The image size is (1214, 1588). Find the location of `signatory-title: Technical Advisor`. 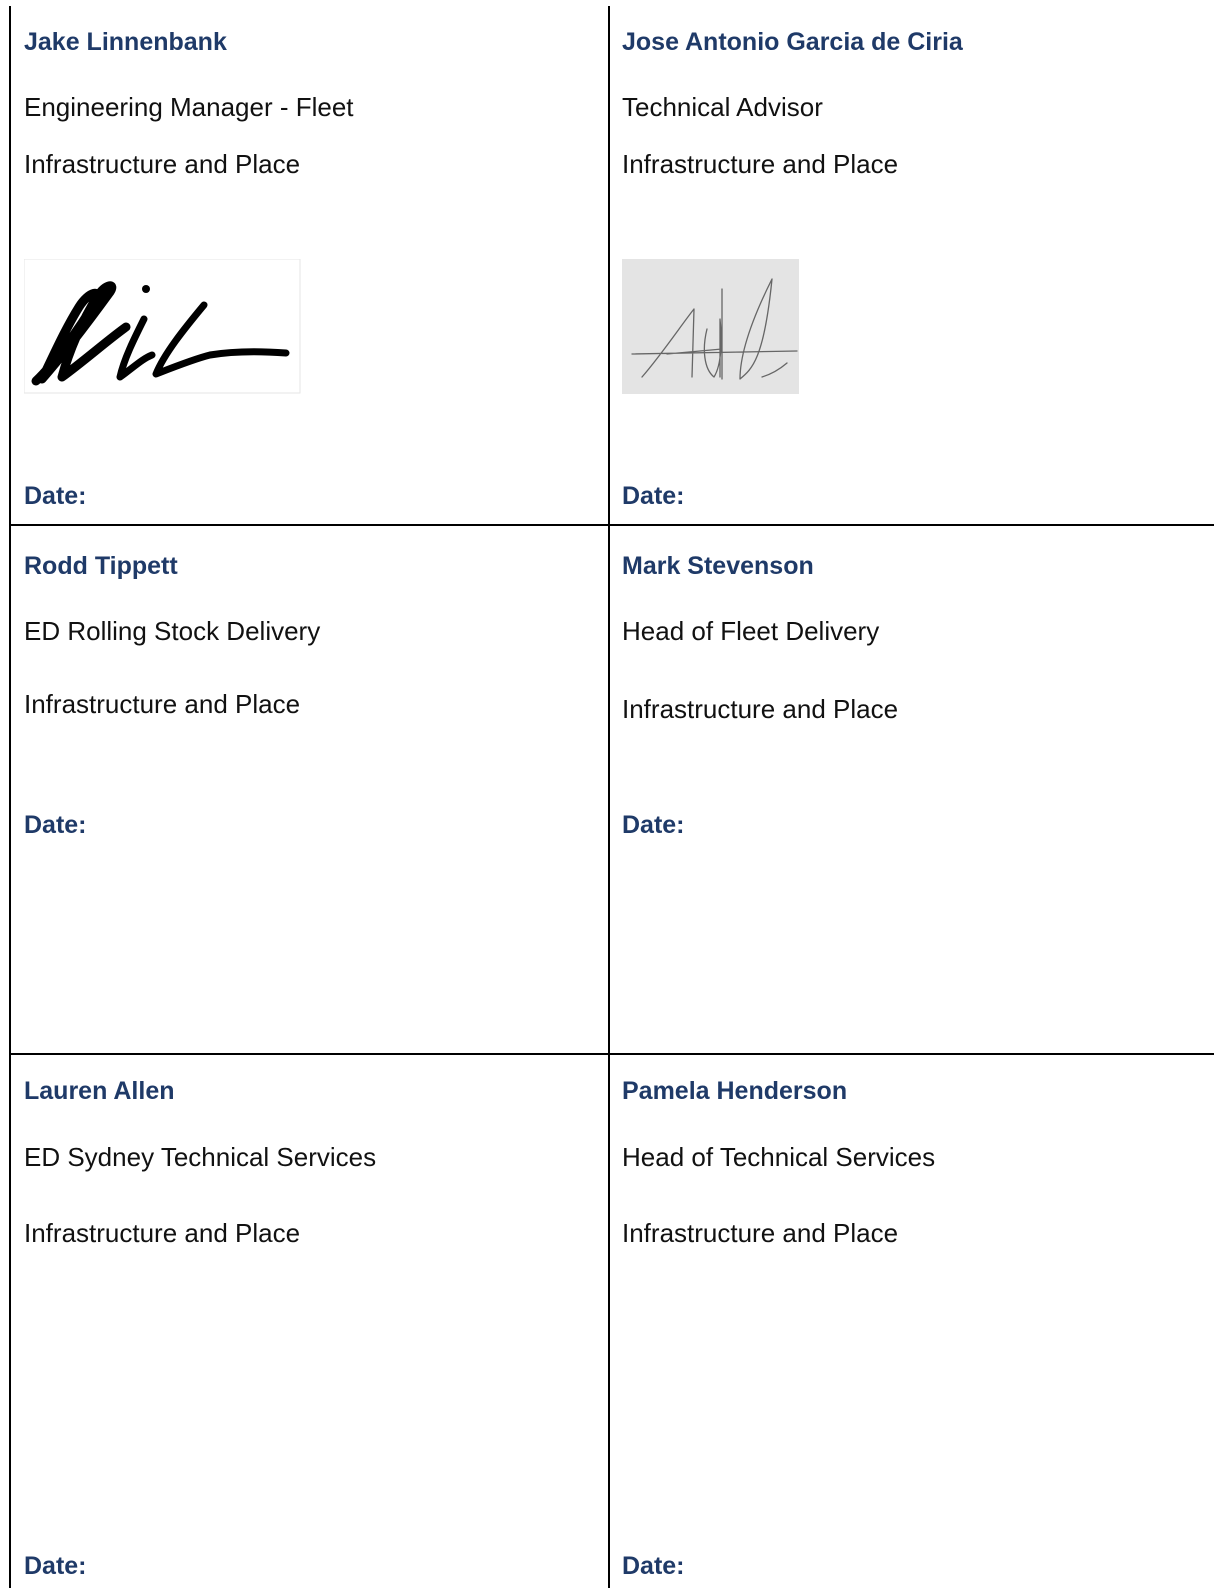

signatory-title: Technical Advisor is located at coordinates (722, 107).